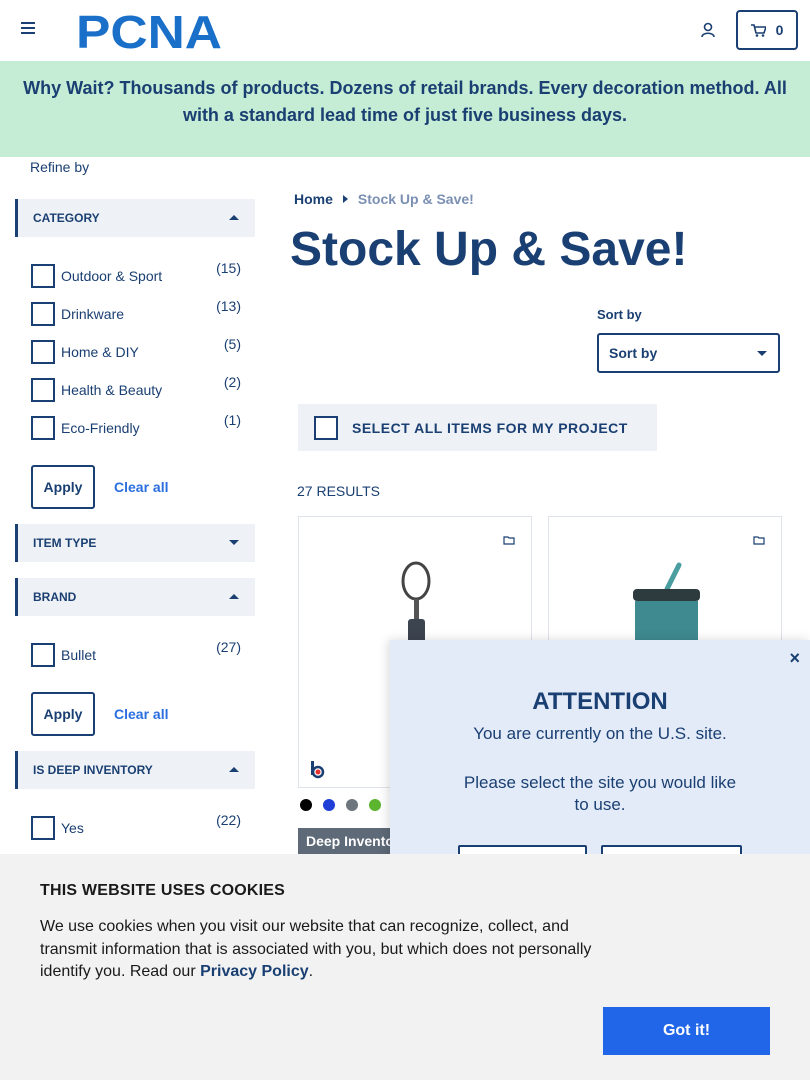  What do you see at coordinates (708, 30) in the screenshot?
I see `account-icon` at bounding box center [708, 30].